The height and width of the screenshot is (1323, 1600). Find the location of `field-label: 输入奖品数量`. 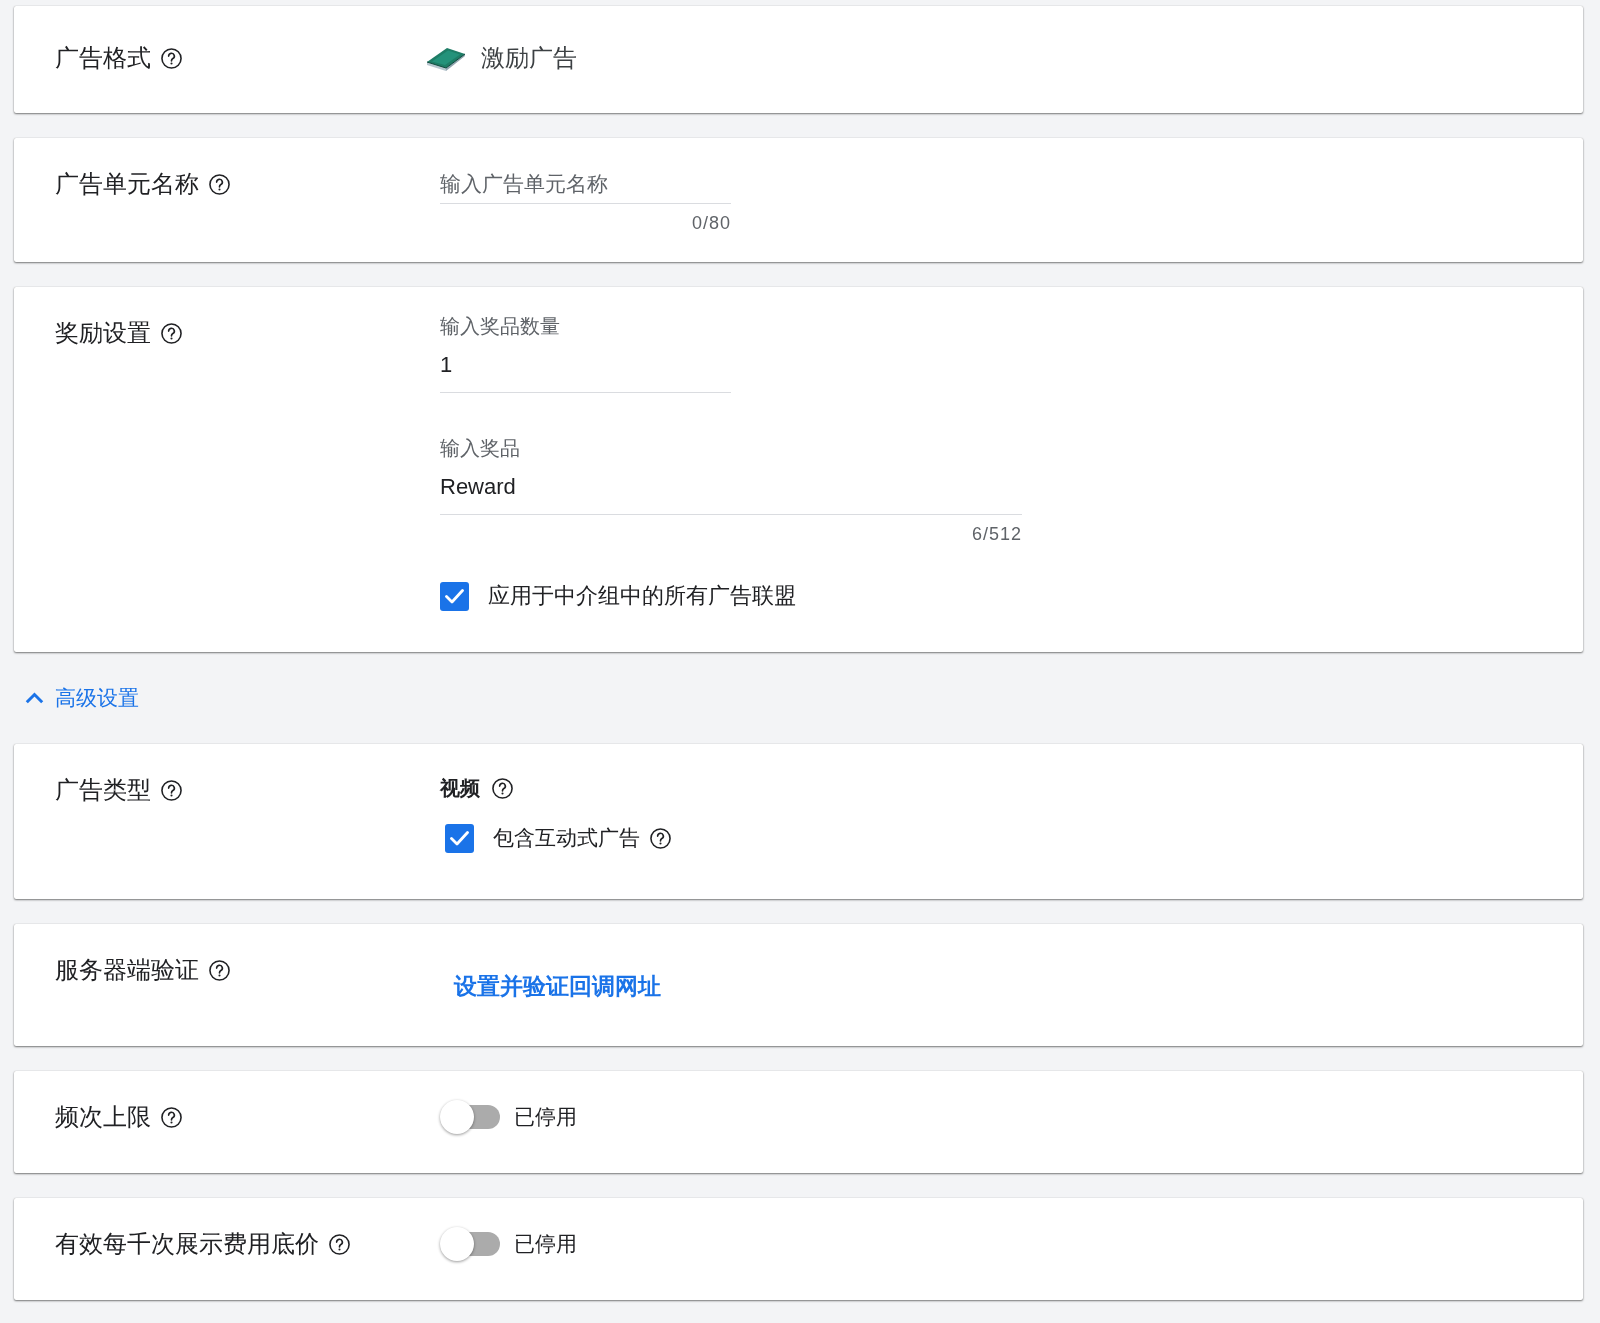

field-label: 输入奖品数量 is located at coordinates (500, 326).